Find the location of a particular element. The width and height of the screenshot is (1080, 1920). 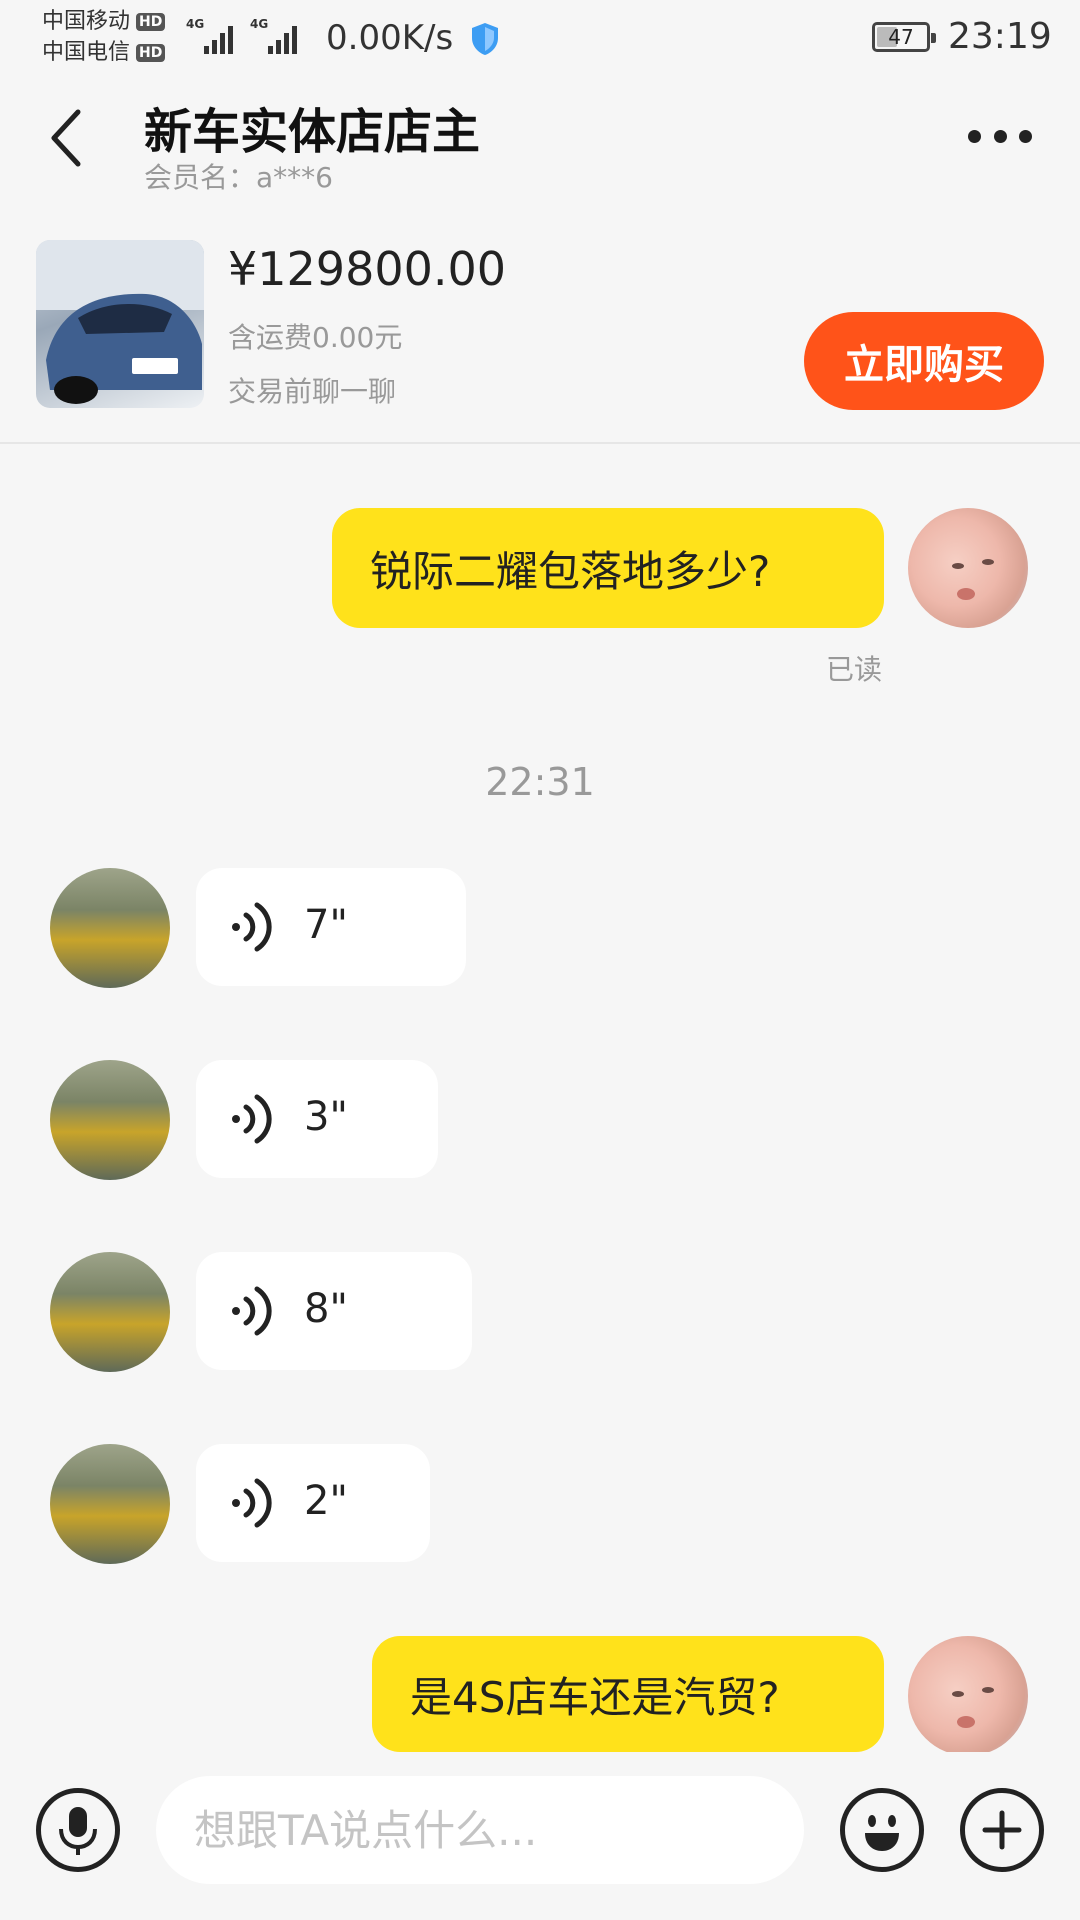

message-text: 是4S店车还是汽贸? is located at coordinates (595, 1697).